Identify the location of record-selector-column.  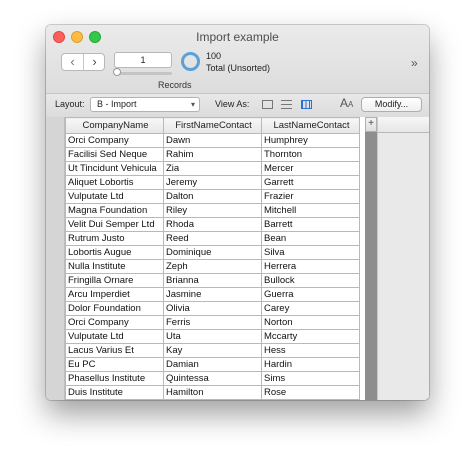
(55, 258).